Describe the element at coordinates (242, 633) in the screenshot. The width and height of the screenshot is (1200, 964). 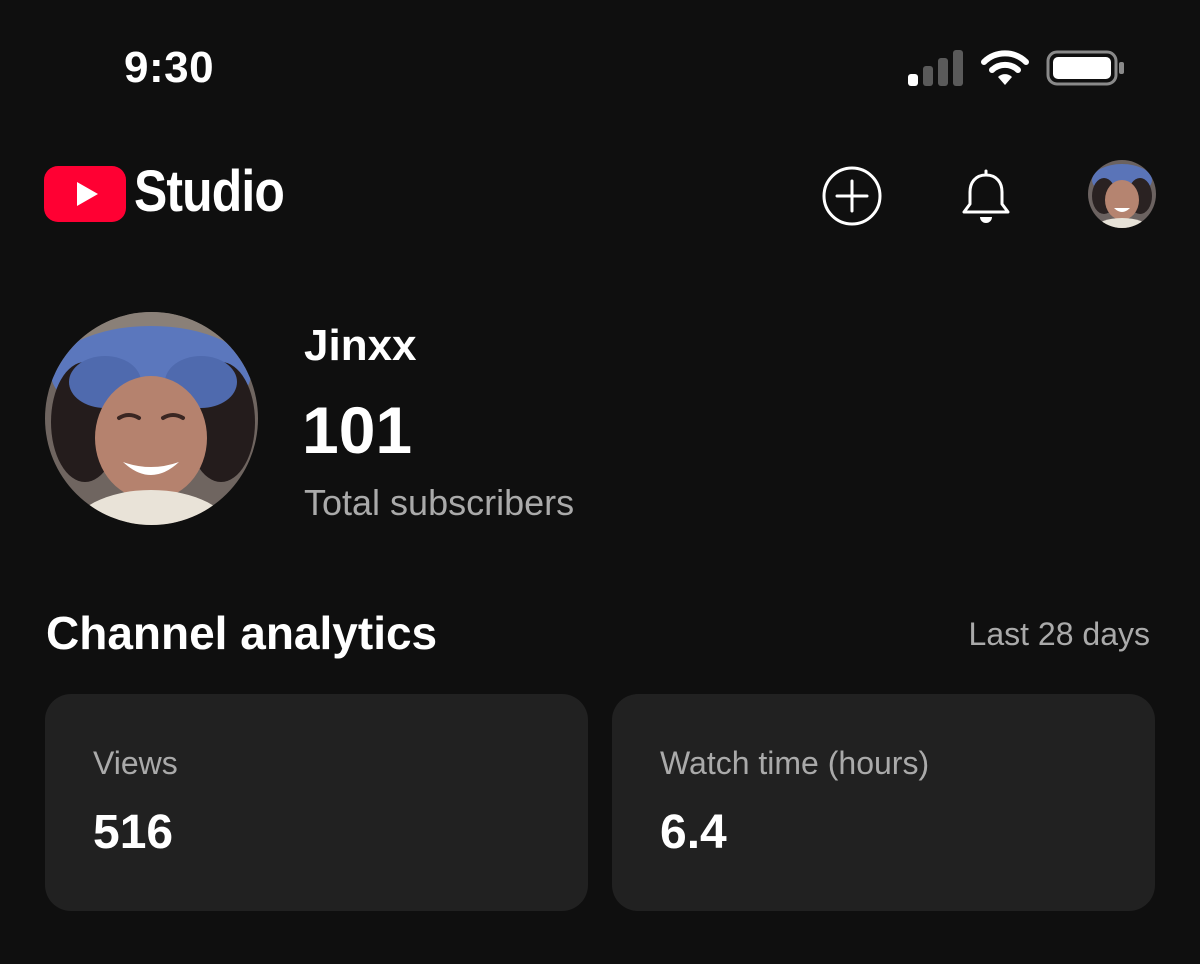
I see `section-title-channel-analytics: Channel analytics` at that location.